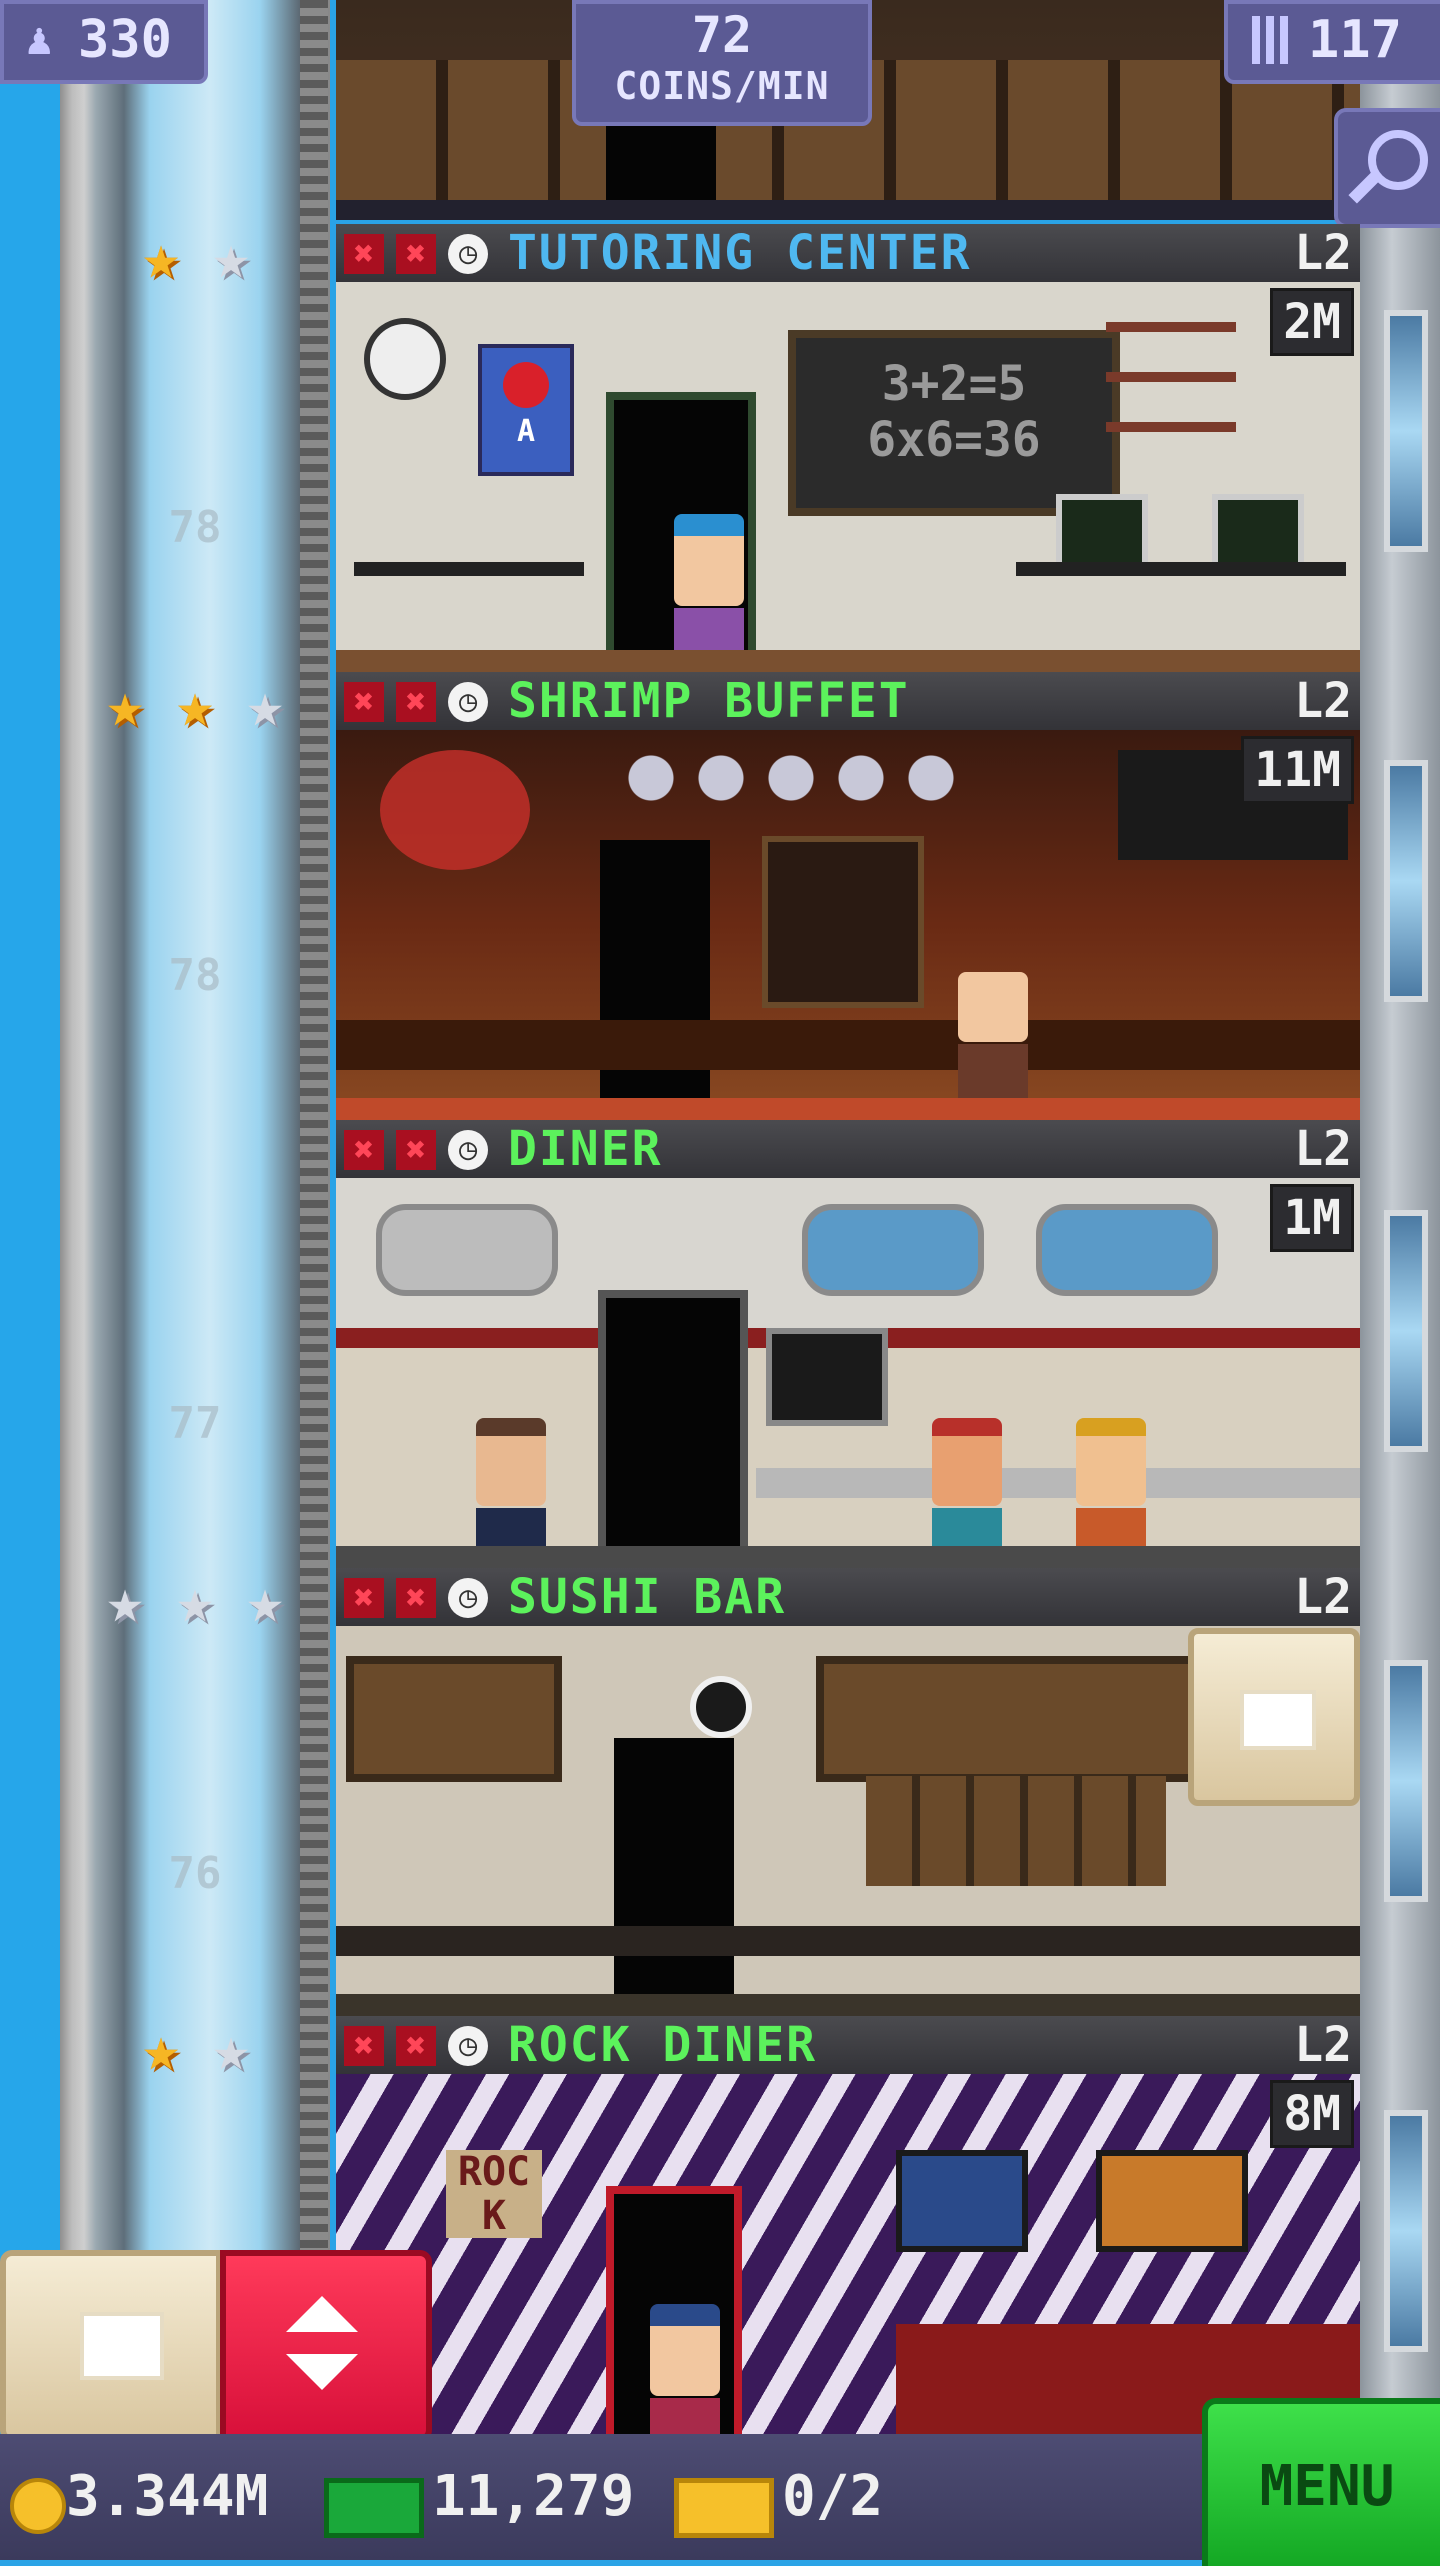  What do you see at coordinates (122, 2346) in the screenshot?
I see `crate-icon` at bounding box center [122, 2346].